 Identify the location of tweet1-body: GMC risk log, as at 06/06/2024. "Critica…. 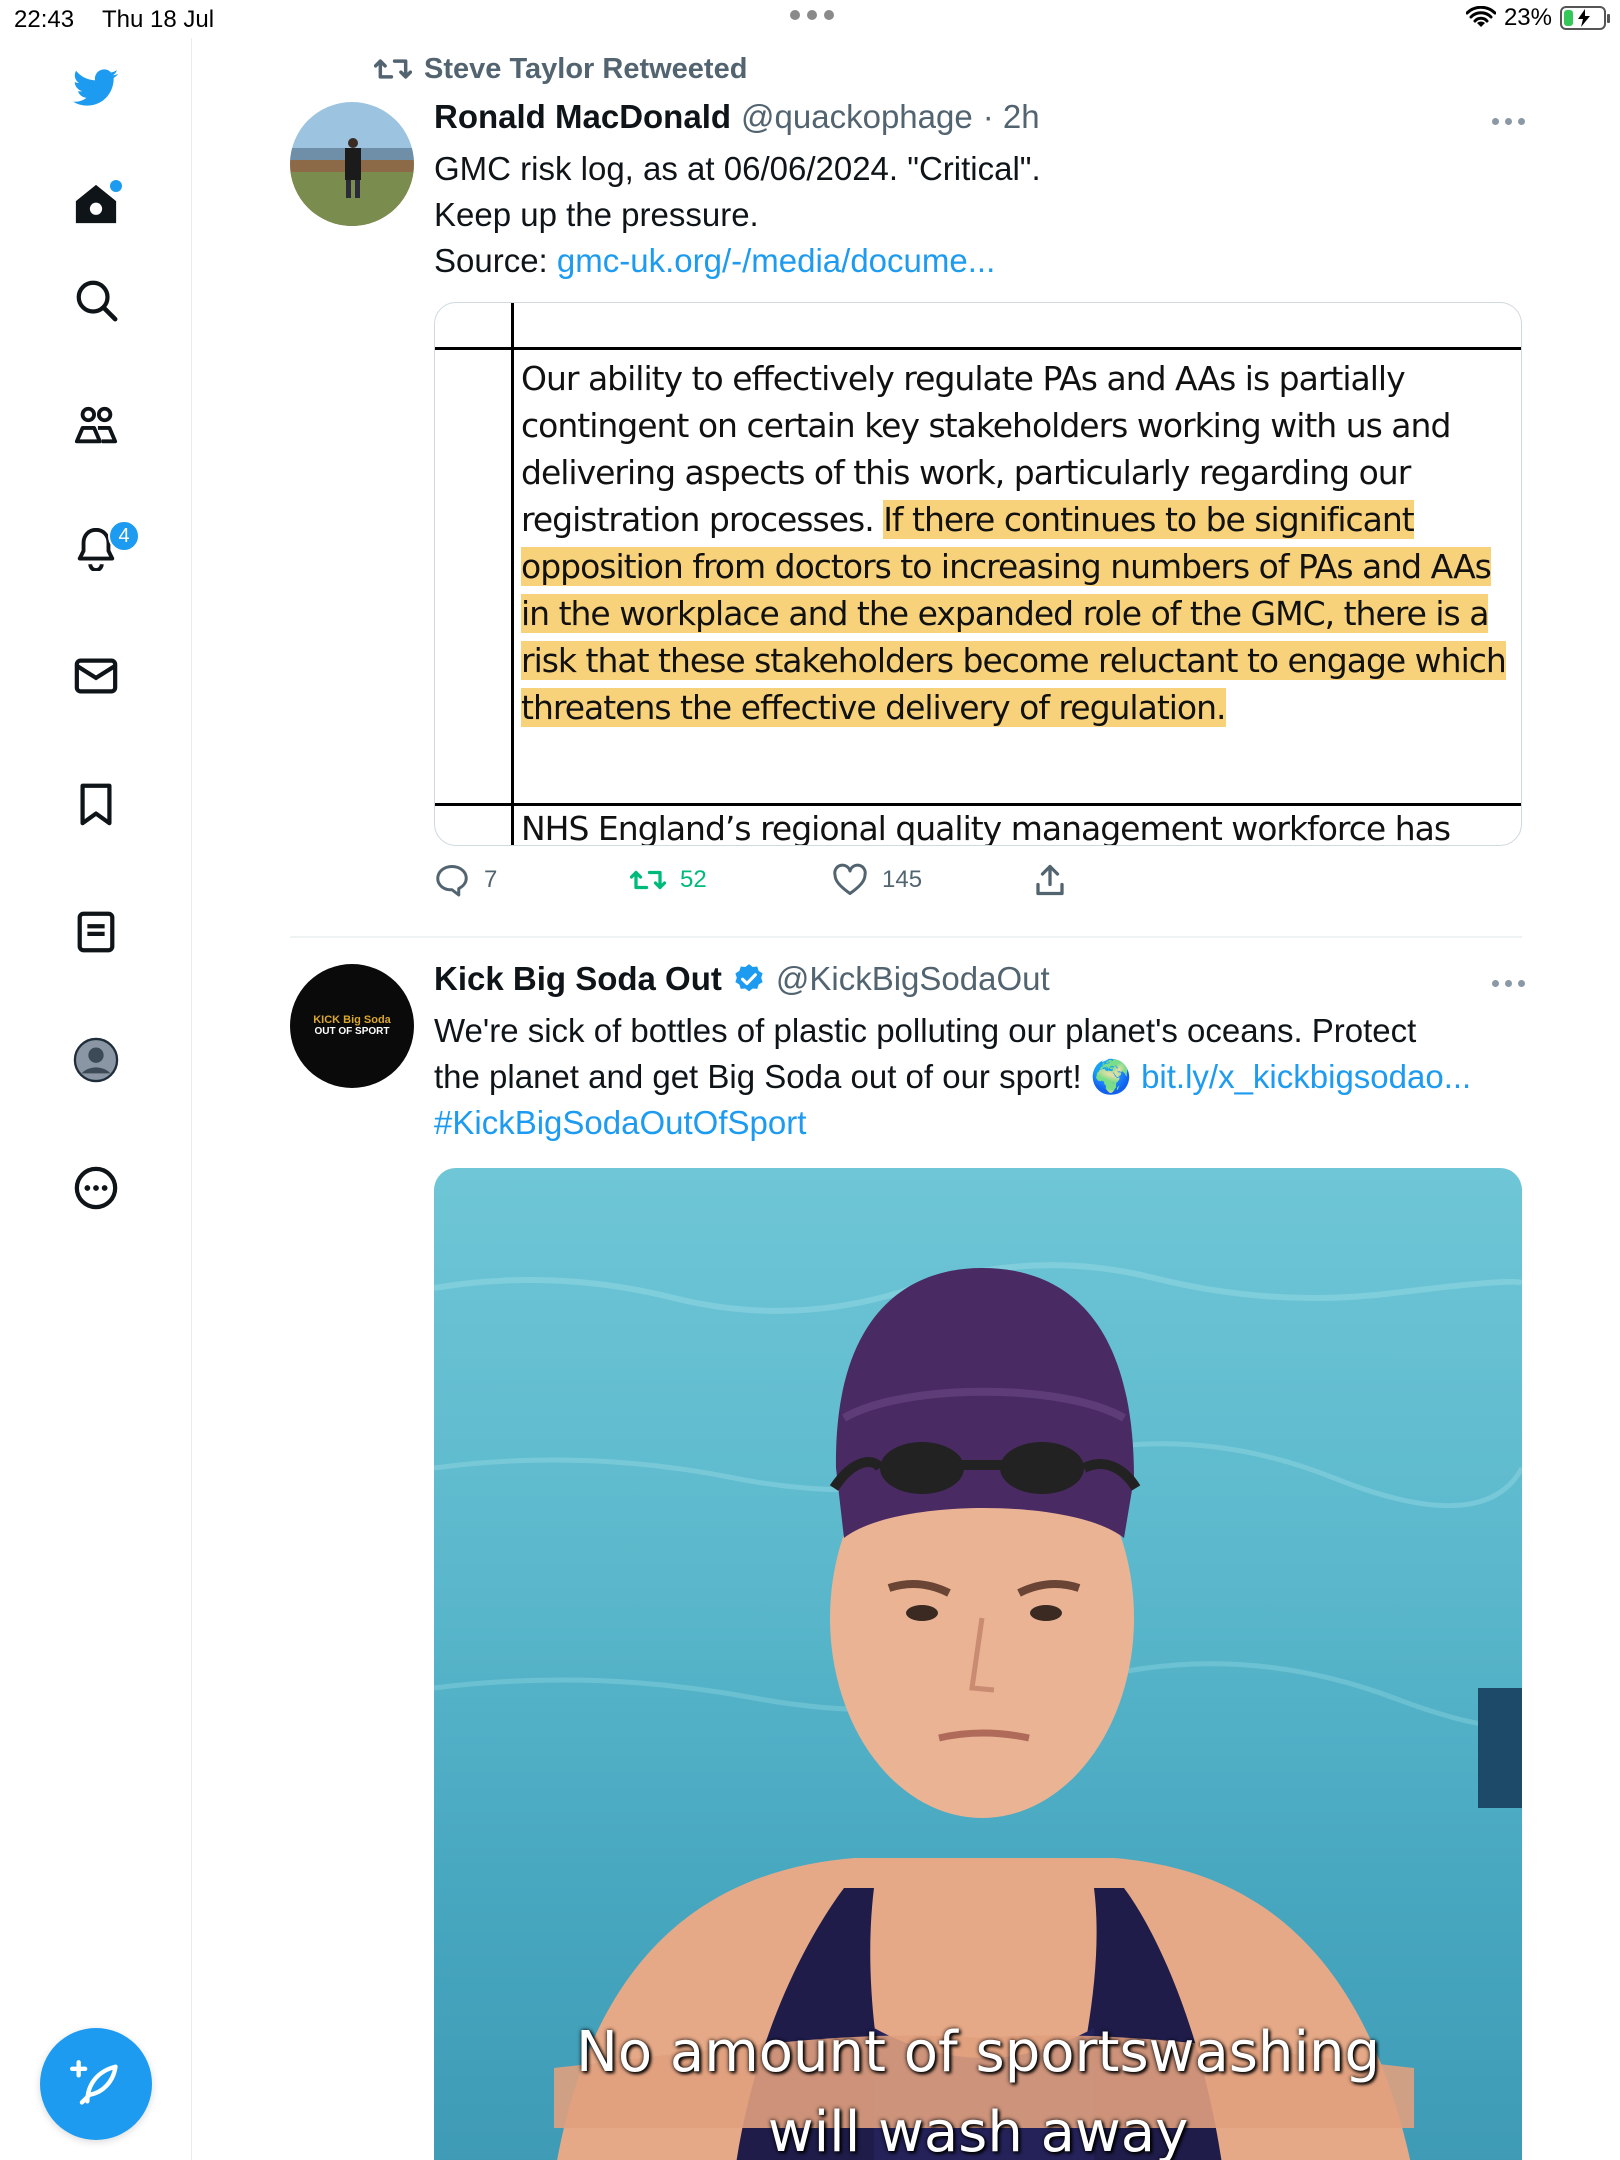
(737, 215).